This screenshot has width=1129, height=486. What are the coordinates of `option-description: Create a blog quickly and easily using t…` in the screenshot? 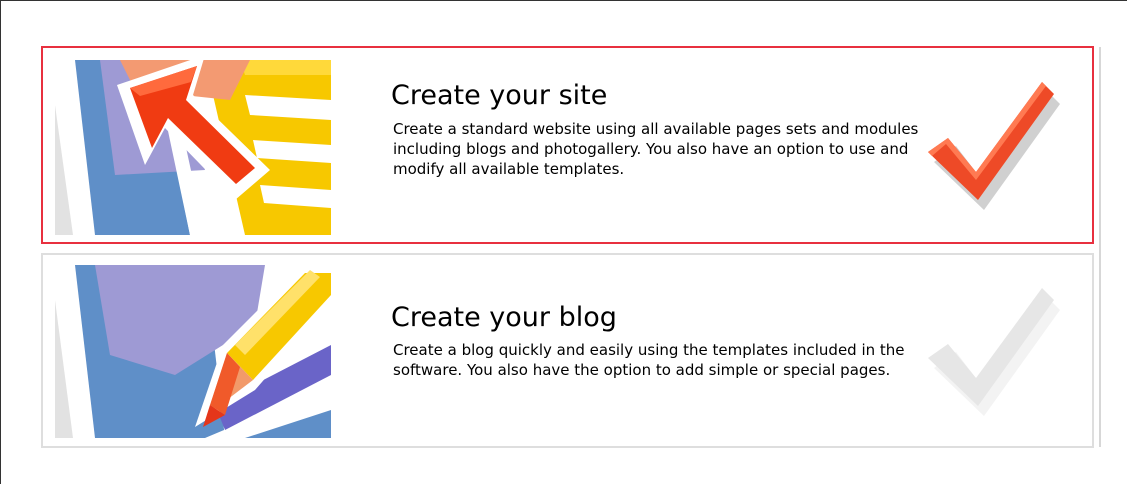 It's located at (649, 360).